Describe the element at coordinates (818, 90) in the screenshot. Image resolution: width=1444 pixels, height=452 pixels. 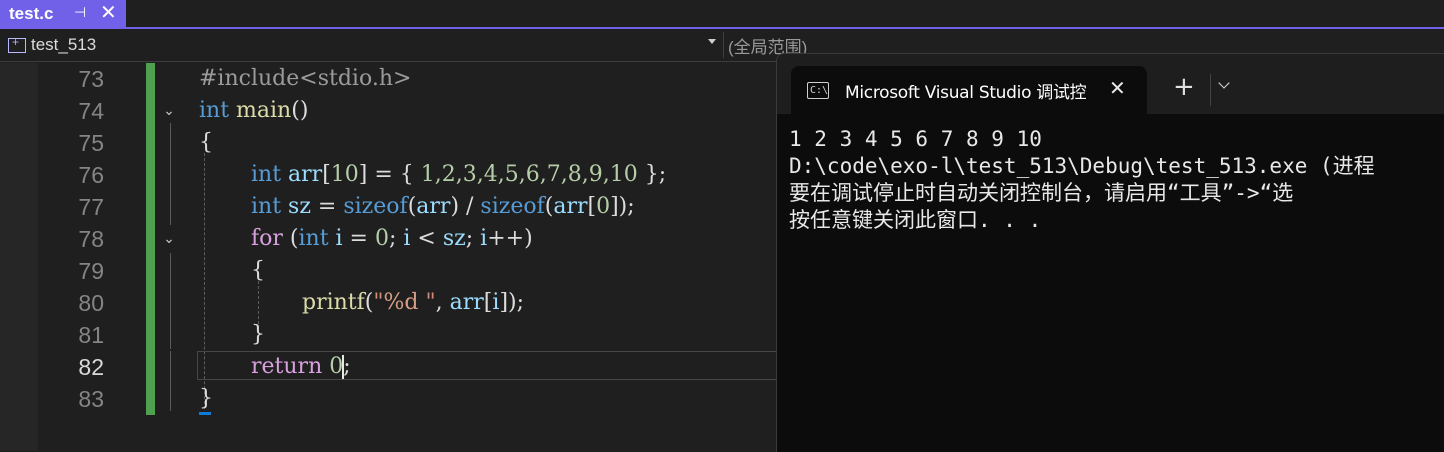
I see `console-icon: C:\` at that location.